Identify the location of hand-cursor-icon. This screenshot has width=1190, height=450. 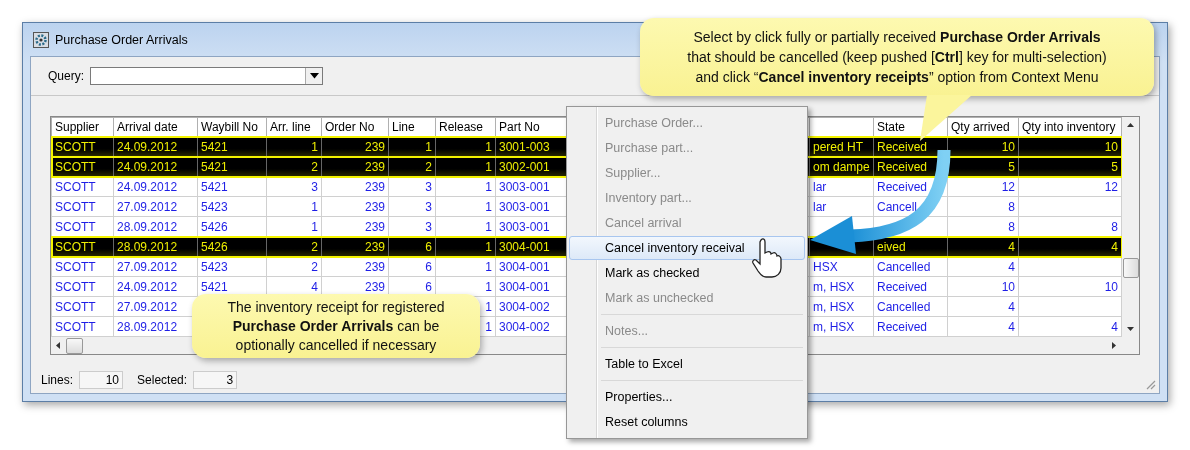
(767, 258).